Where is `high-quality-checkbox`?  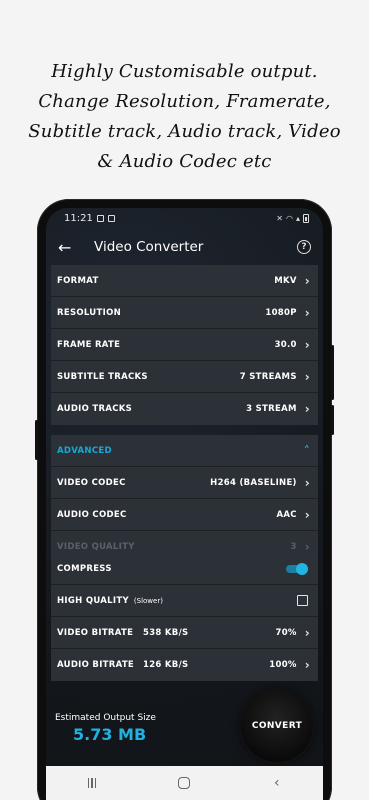
high-quality-checkbox is located at coordinates (302, 600).